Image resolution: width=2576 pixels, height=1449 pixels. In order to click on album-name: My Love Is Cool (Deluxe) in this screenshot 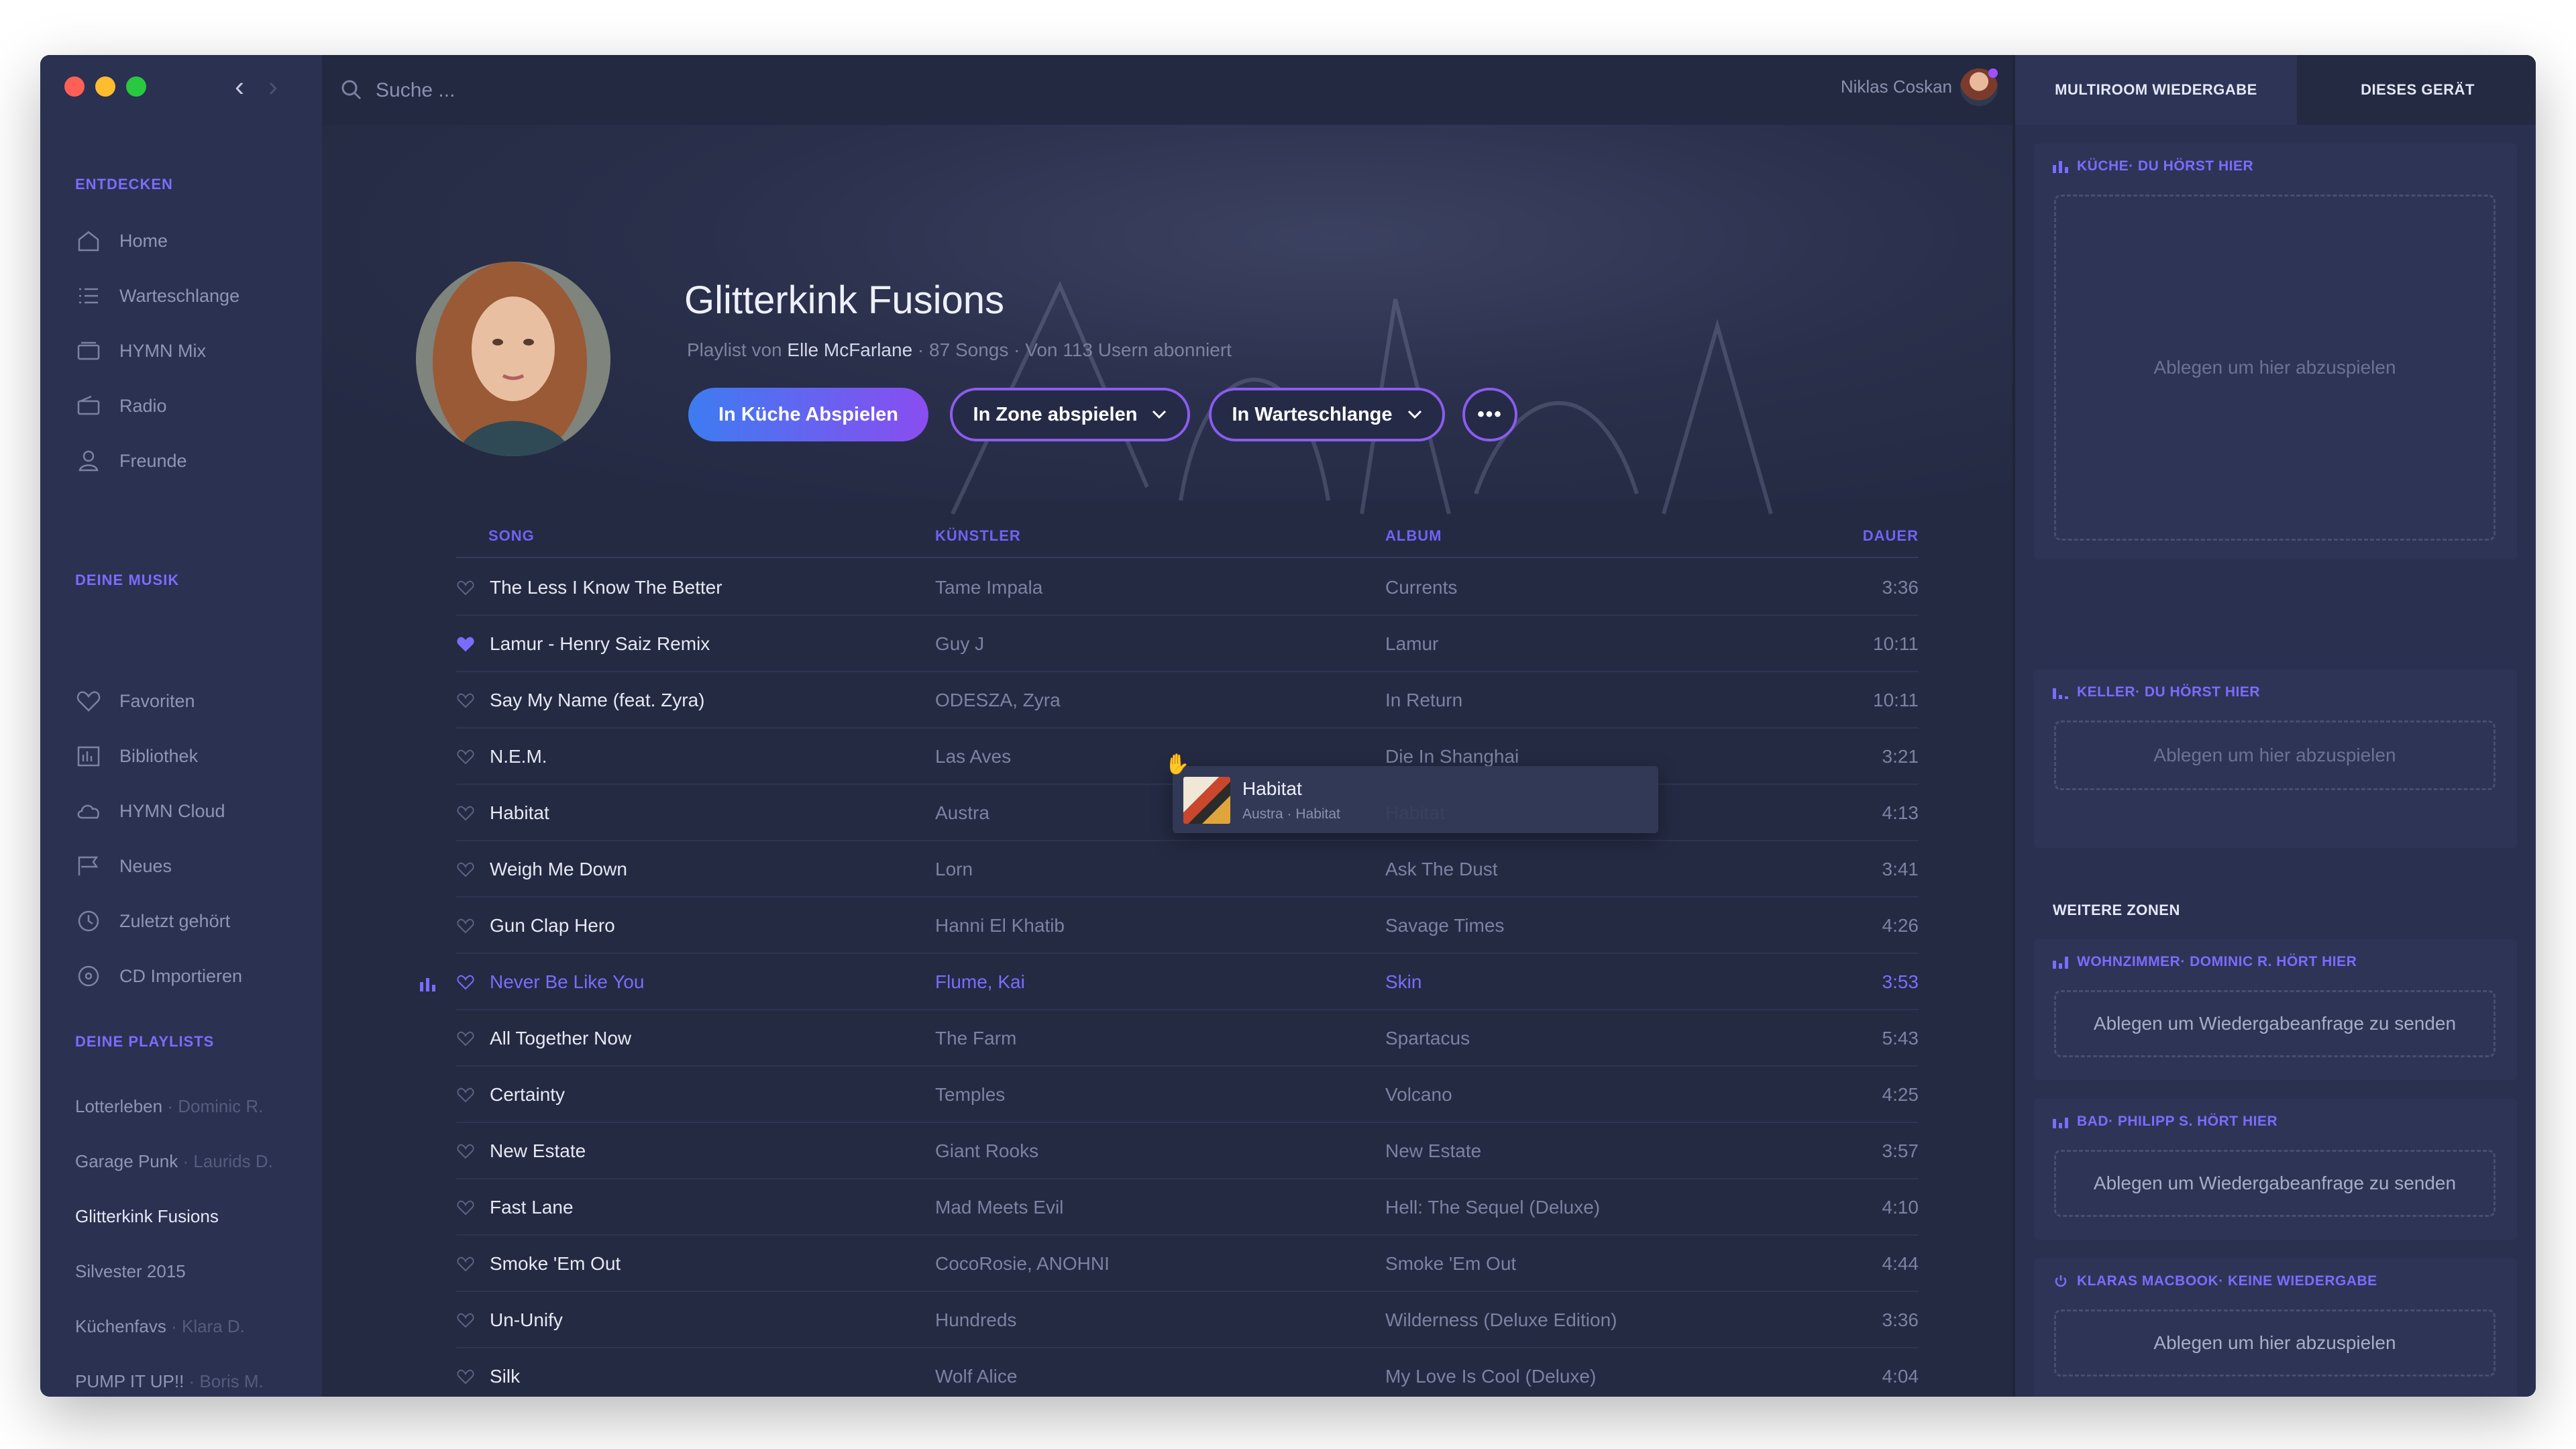, I will do `click(1490, 1376)`.